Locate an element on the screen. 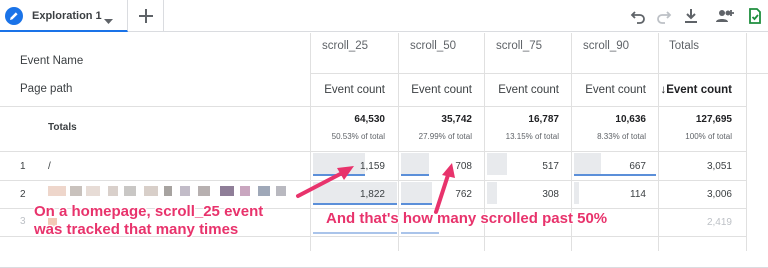  pencil-icon is located at coordinates (14, 16).